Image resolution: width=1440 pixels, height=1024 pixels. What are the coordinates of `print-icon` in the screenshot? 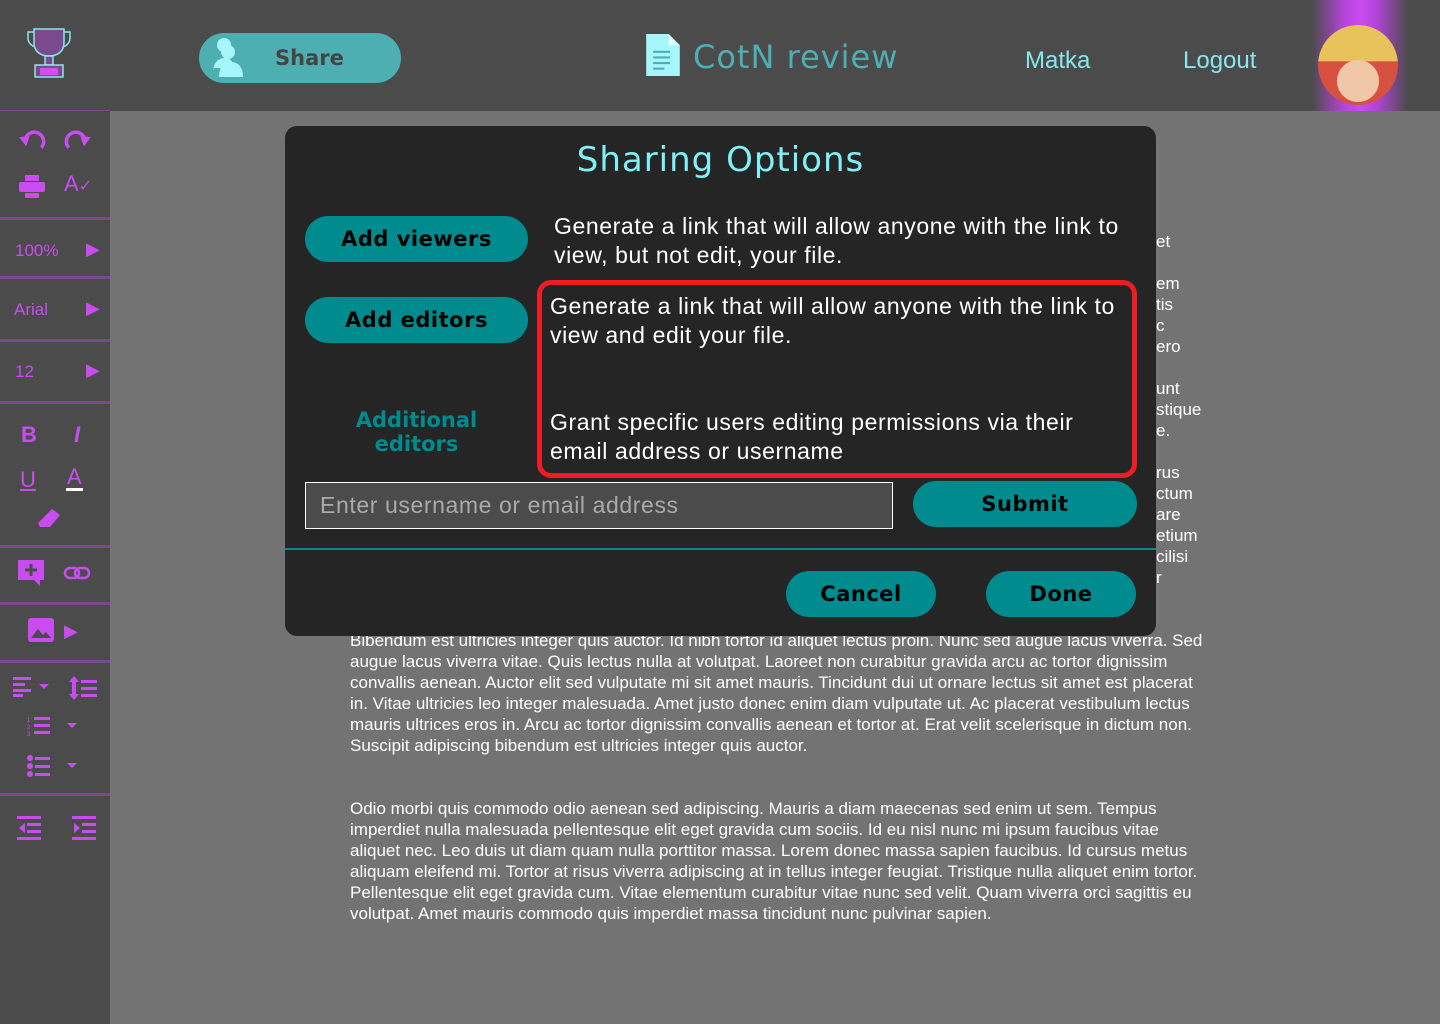 It's located at (32, 187).